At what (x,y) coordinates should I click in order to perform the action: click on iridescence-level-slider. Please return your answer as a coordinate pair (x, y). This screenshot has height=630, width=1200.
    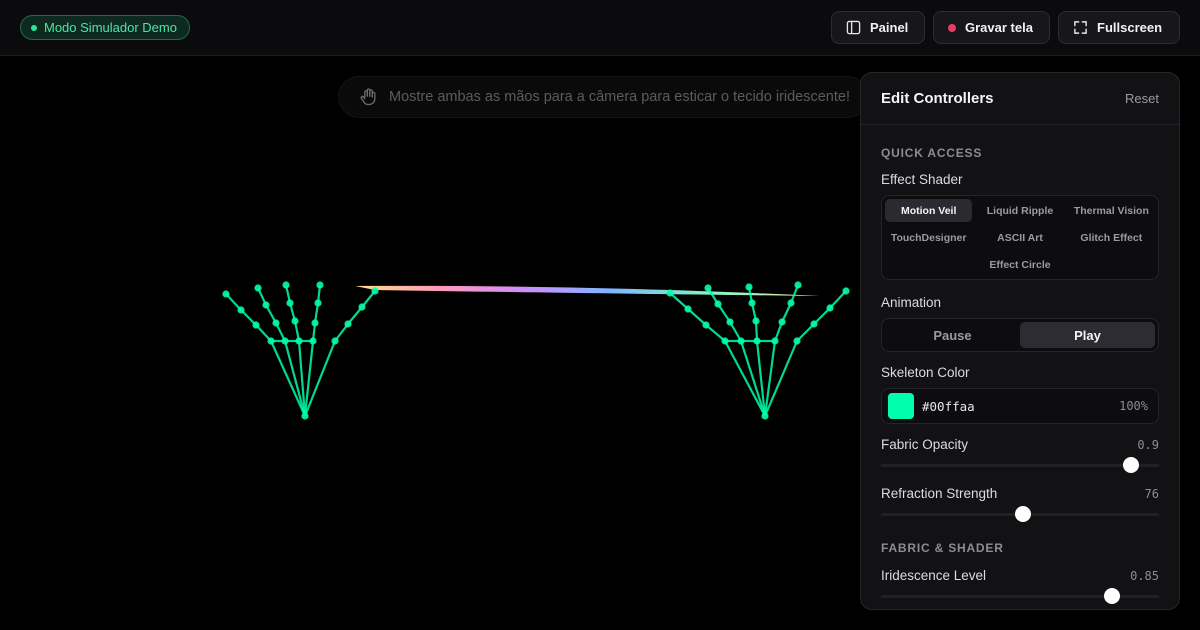
    Looking at the image, I should click on (1020, 596).